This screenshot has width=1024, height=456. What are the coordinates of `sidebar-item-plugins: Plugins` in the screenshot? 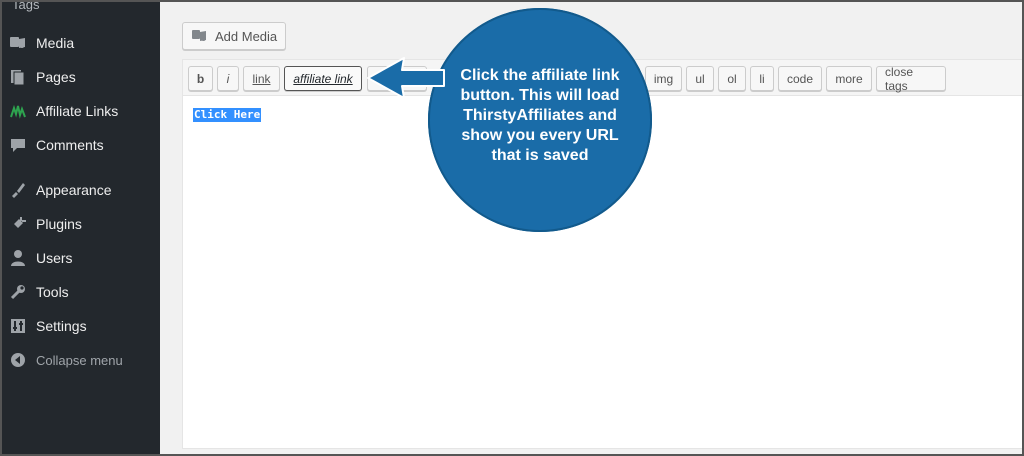 It's located at (80, 224).